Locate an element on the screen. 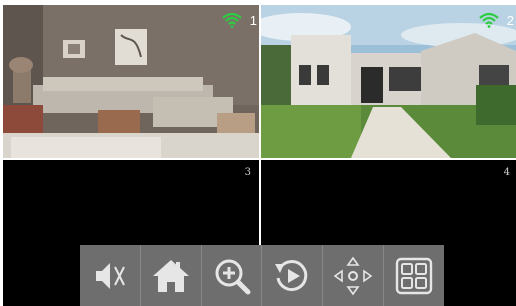  channel-number: 2 is located at coordinates (510, 20).